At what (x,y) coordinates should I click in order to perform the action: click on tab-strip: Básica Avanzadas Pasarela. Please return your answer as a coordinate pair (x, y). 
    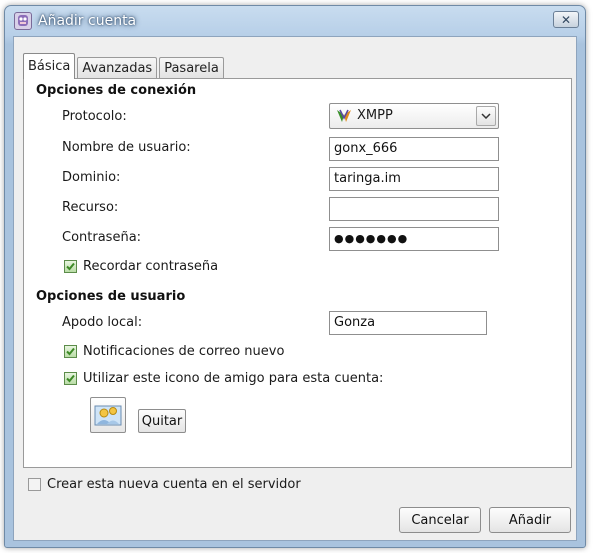
    Looking at the image, I should click on (124, 65).